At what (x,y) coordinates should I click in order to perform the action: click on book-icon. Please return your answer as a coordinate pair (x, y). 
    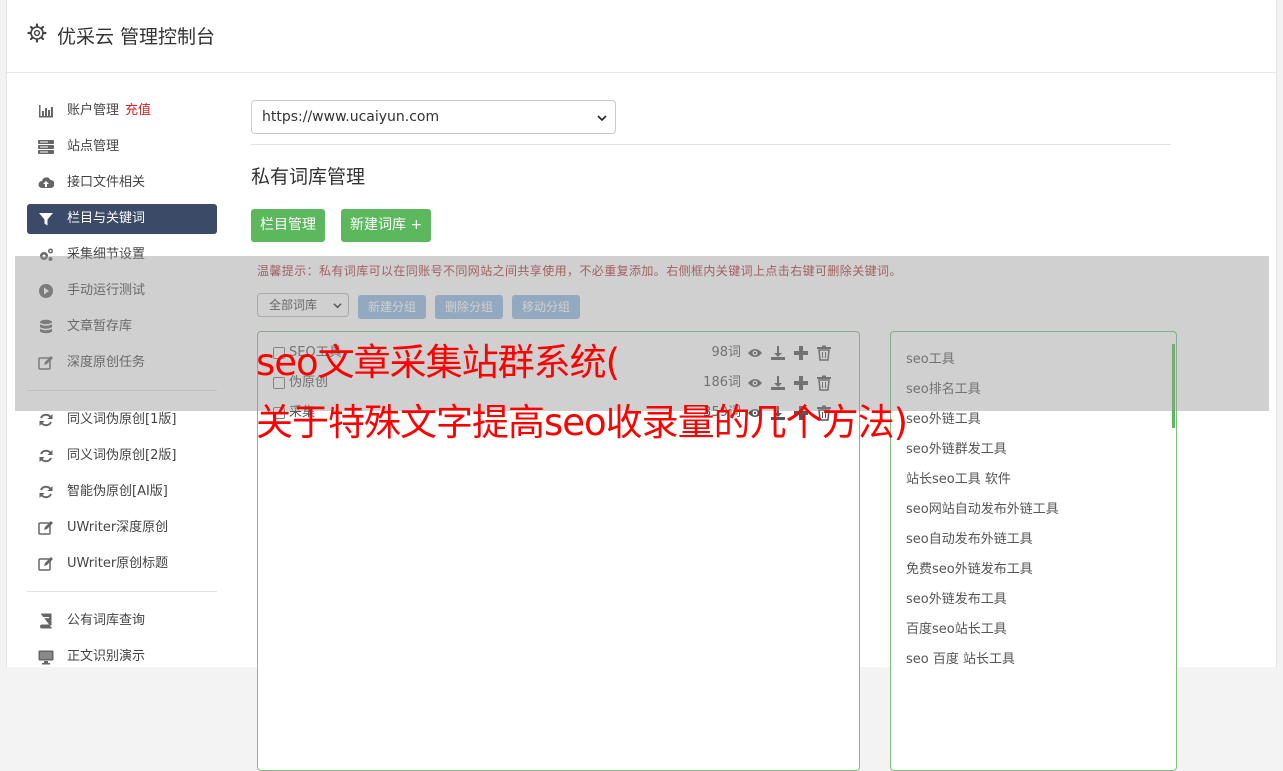
    Looking at the image, I should click on (46, 621).